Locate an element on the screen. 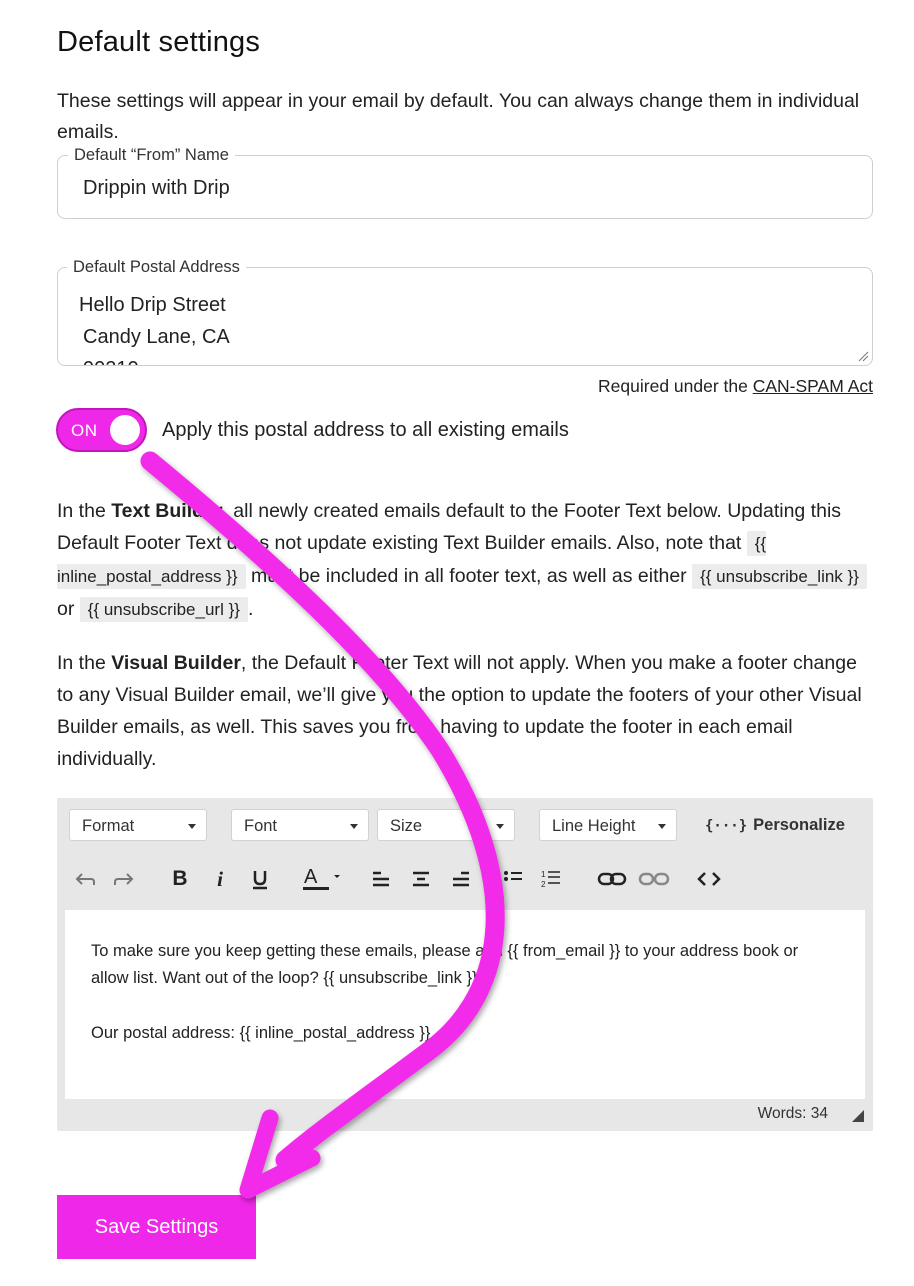 Image resolution: width=914 pixels, height=1286 pixels. align-center-button is located at coordinates (421, 879).